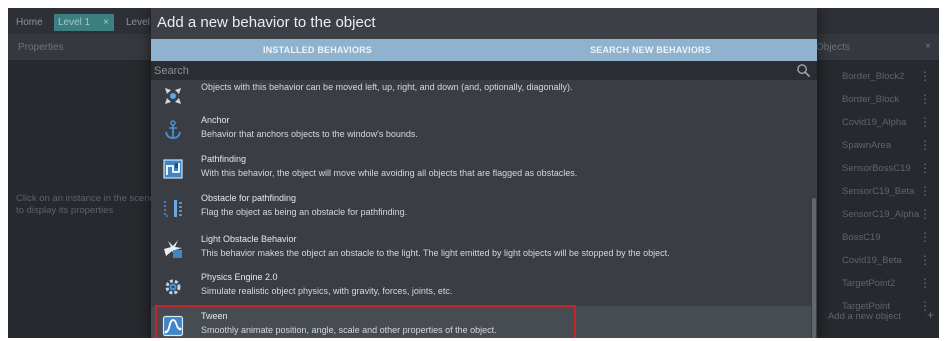 Image resolution: width=945 pixels, height=341 pixels. What do you see at coordinates (861, 237) in the screenshot?
I see `object-name: BossC19` at bounding box center [861, 237].